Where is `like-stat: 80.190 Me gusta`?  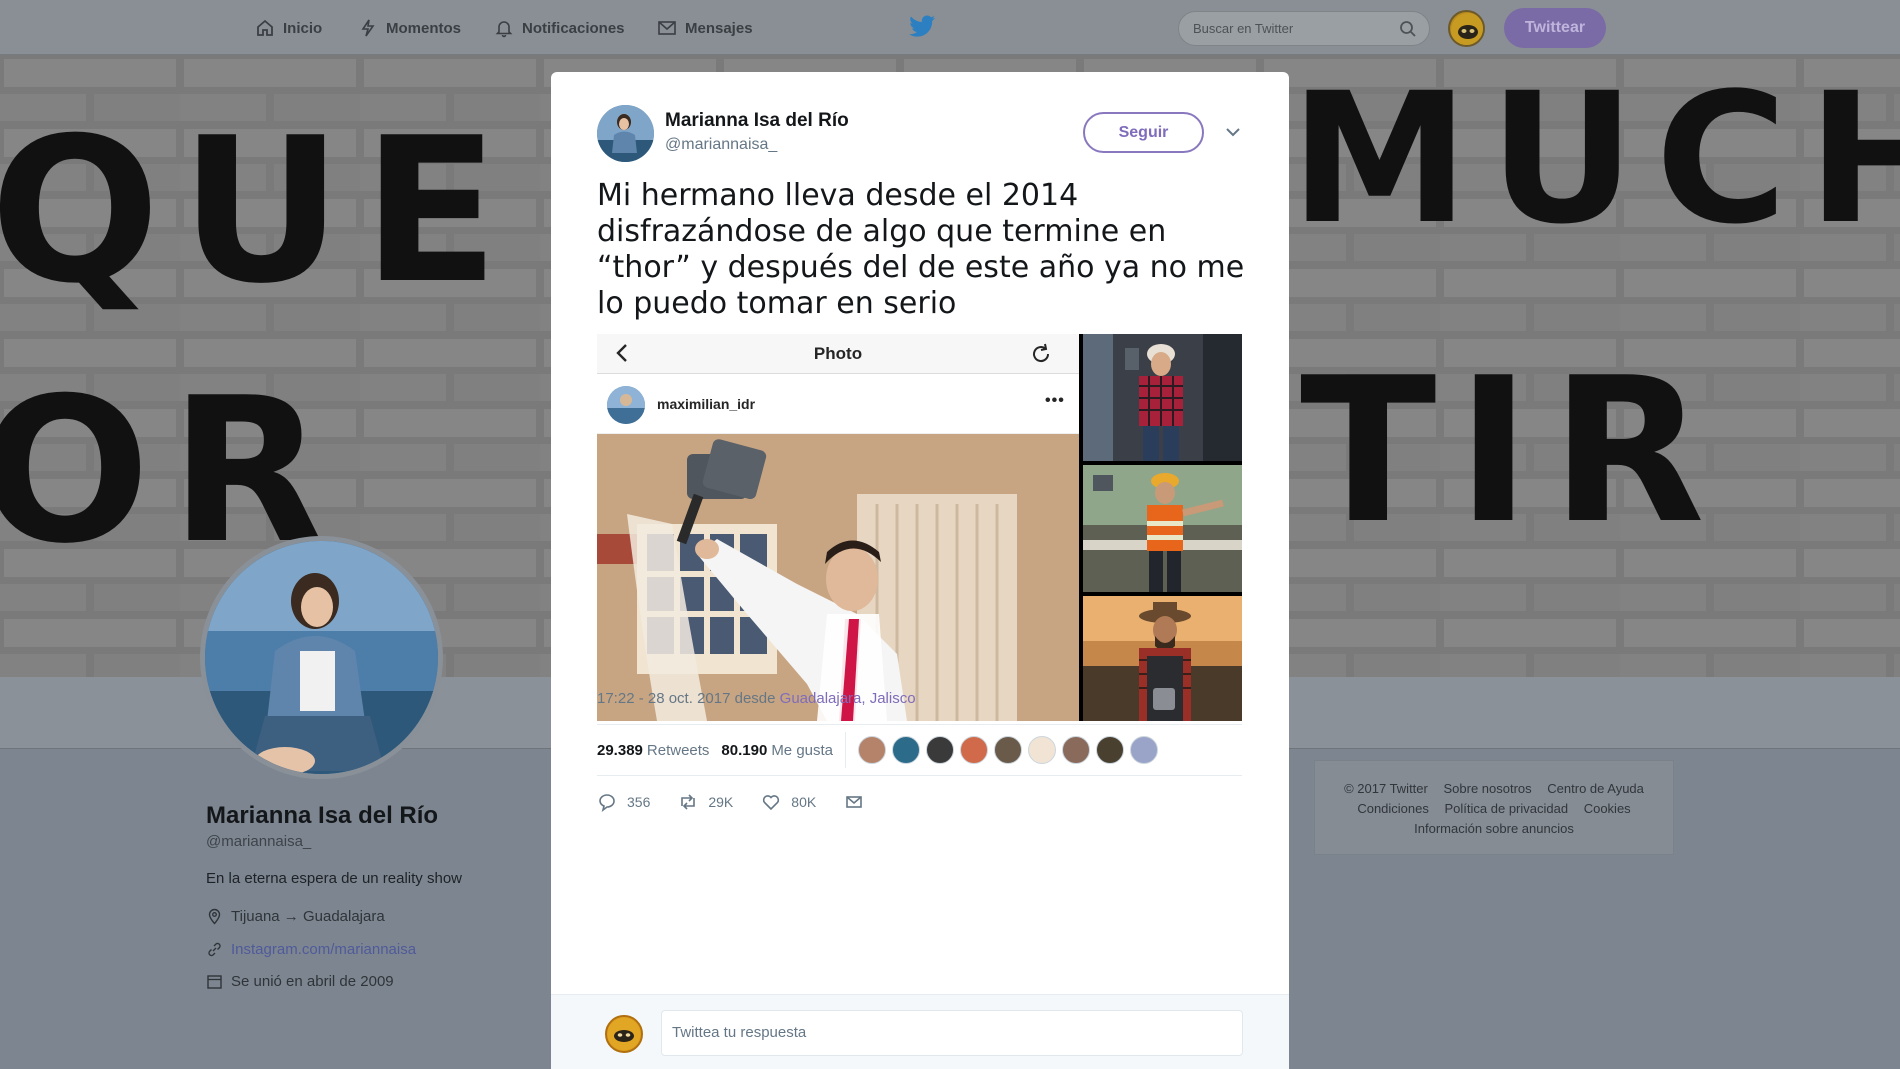
like-stat: 80.190 Me gusta is located at coordinates (777, 750).